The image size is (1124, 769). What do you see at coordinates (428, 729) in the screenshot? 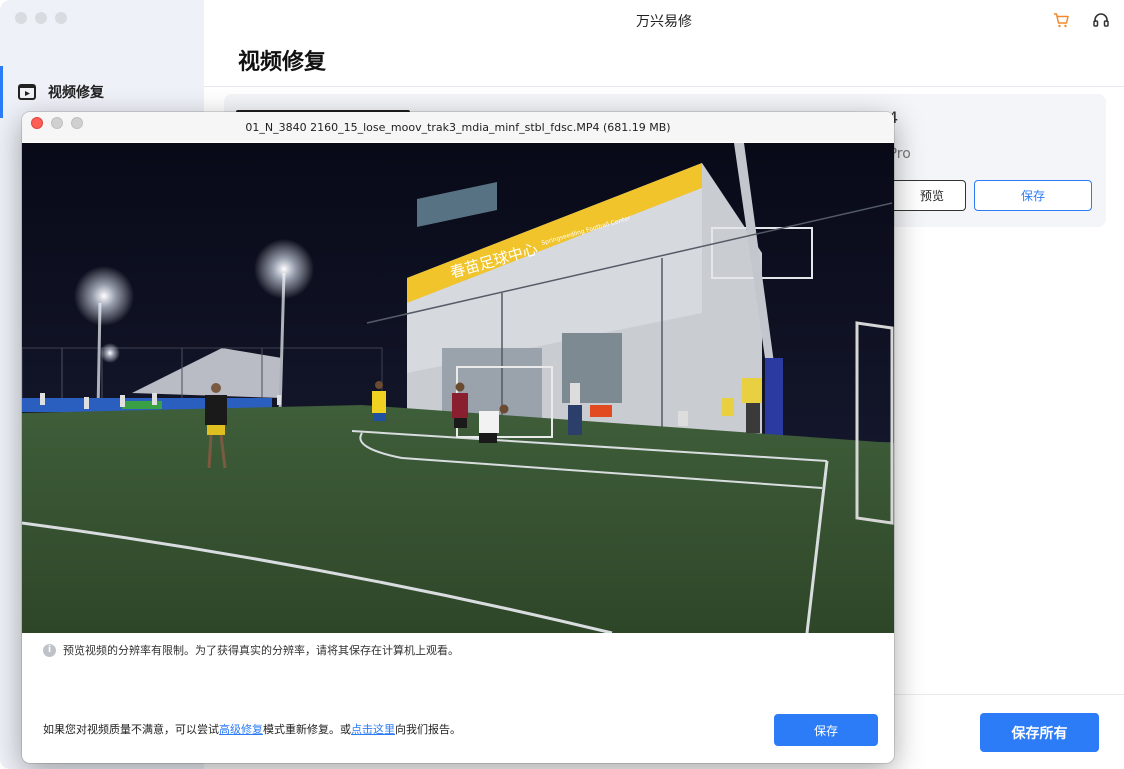
I see `footer-text-part3: 向我们报告。` at bounding box center [428, 729].